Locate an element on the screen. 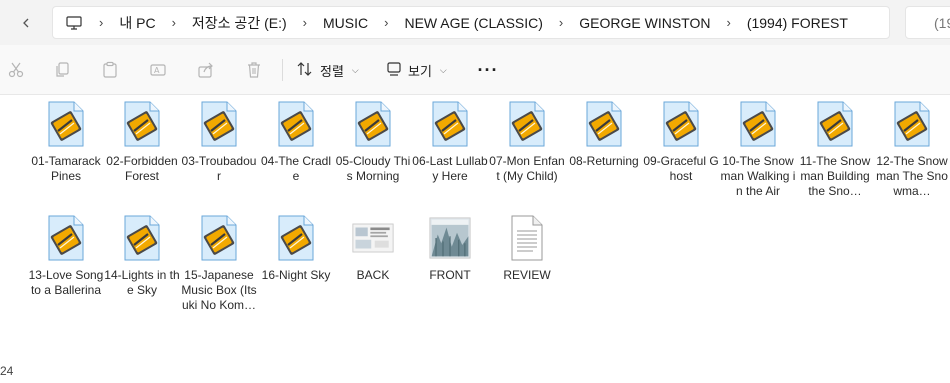 The width and height of the screenshot is (950, 383). file-item: 09-Graceful Ghost is located at coordinates (681, 142).